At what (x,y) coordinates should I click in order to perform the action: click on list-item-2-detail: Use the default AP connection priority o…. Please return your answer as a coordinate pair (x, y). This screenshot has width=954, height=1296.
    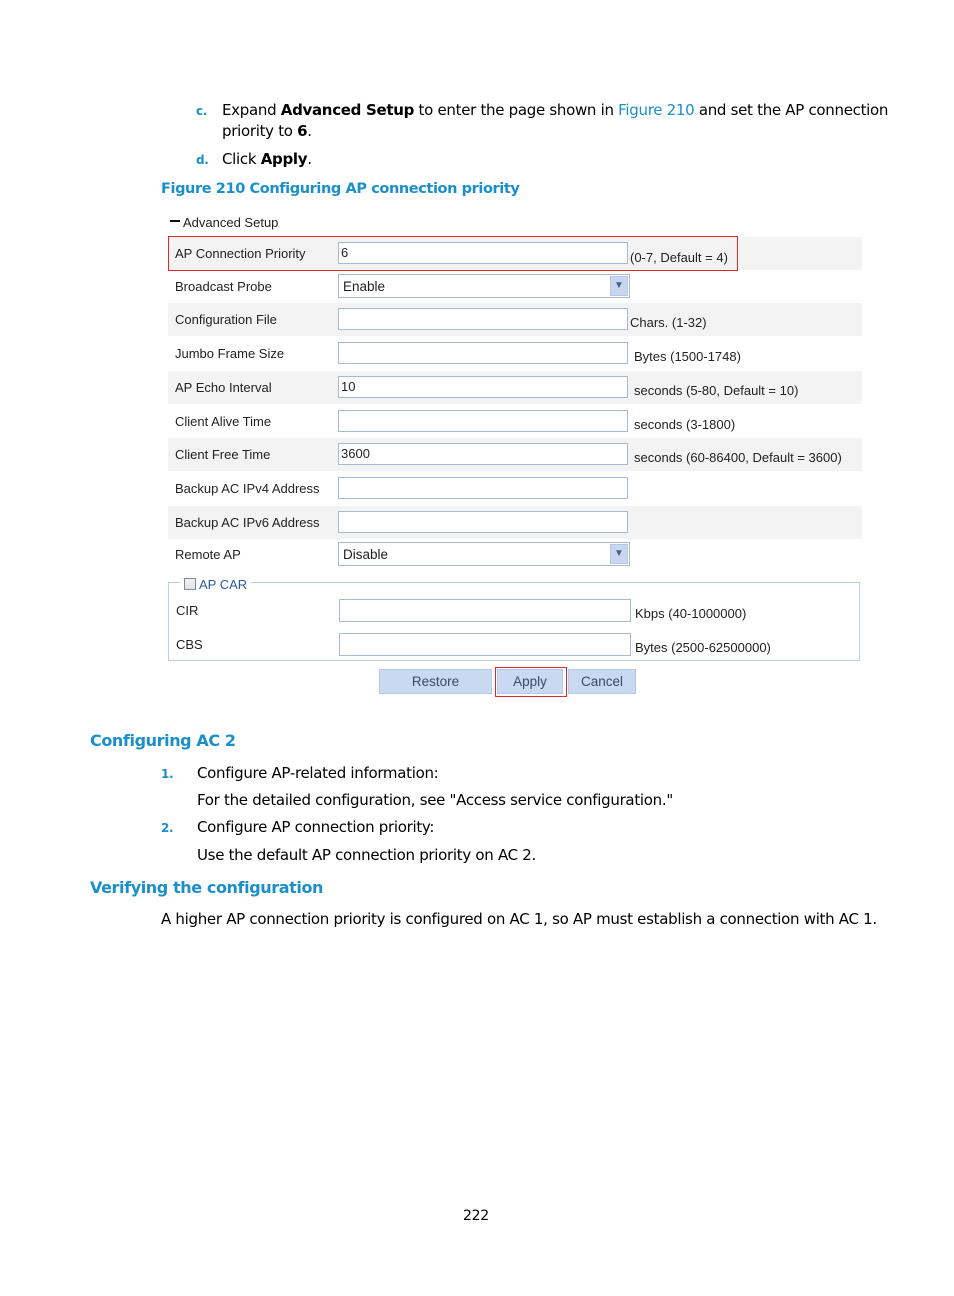
    Looking at the image, I should click on (367, 855).